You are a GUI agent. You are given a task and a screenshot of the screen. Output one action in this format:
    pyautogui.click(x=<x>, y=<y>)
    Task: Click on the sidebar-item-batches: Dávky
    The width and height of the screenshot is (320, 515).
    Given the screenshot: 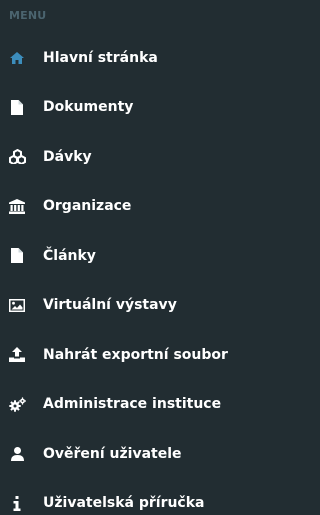 What is the action you would take?
    pyautogui.click(x=149, y=157)
    